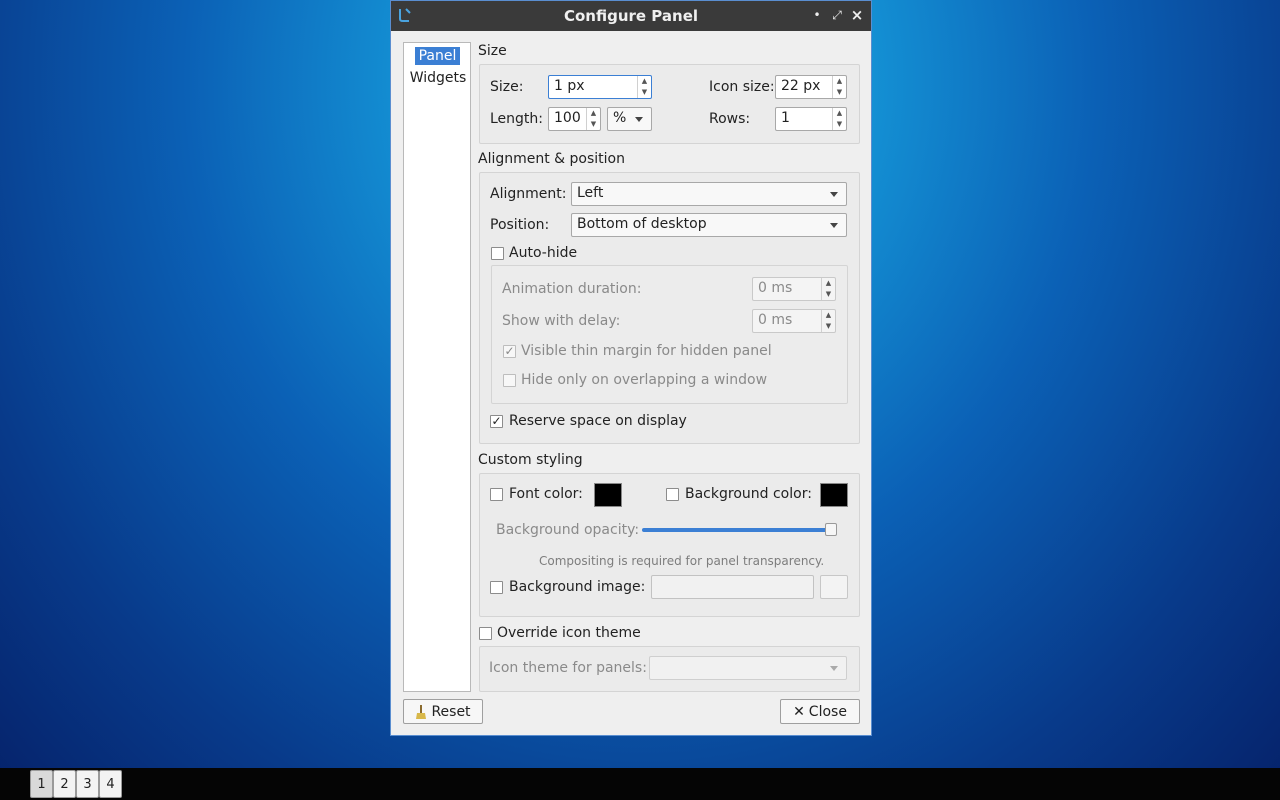 Image resolution: width=1280 pixels, height=800 pixels. I want to click on maximize-icon: ⤢, so click(837, 15).